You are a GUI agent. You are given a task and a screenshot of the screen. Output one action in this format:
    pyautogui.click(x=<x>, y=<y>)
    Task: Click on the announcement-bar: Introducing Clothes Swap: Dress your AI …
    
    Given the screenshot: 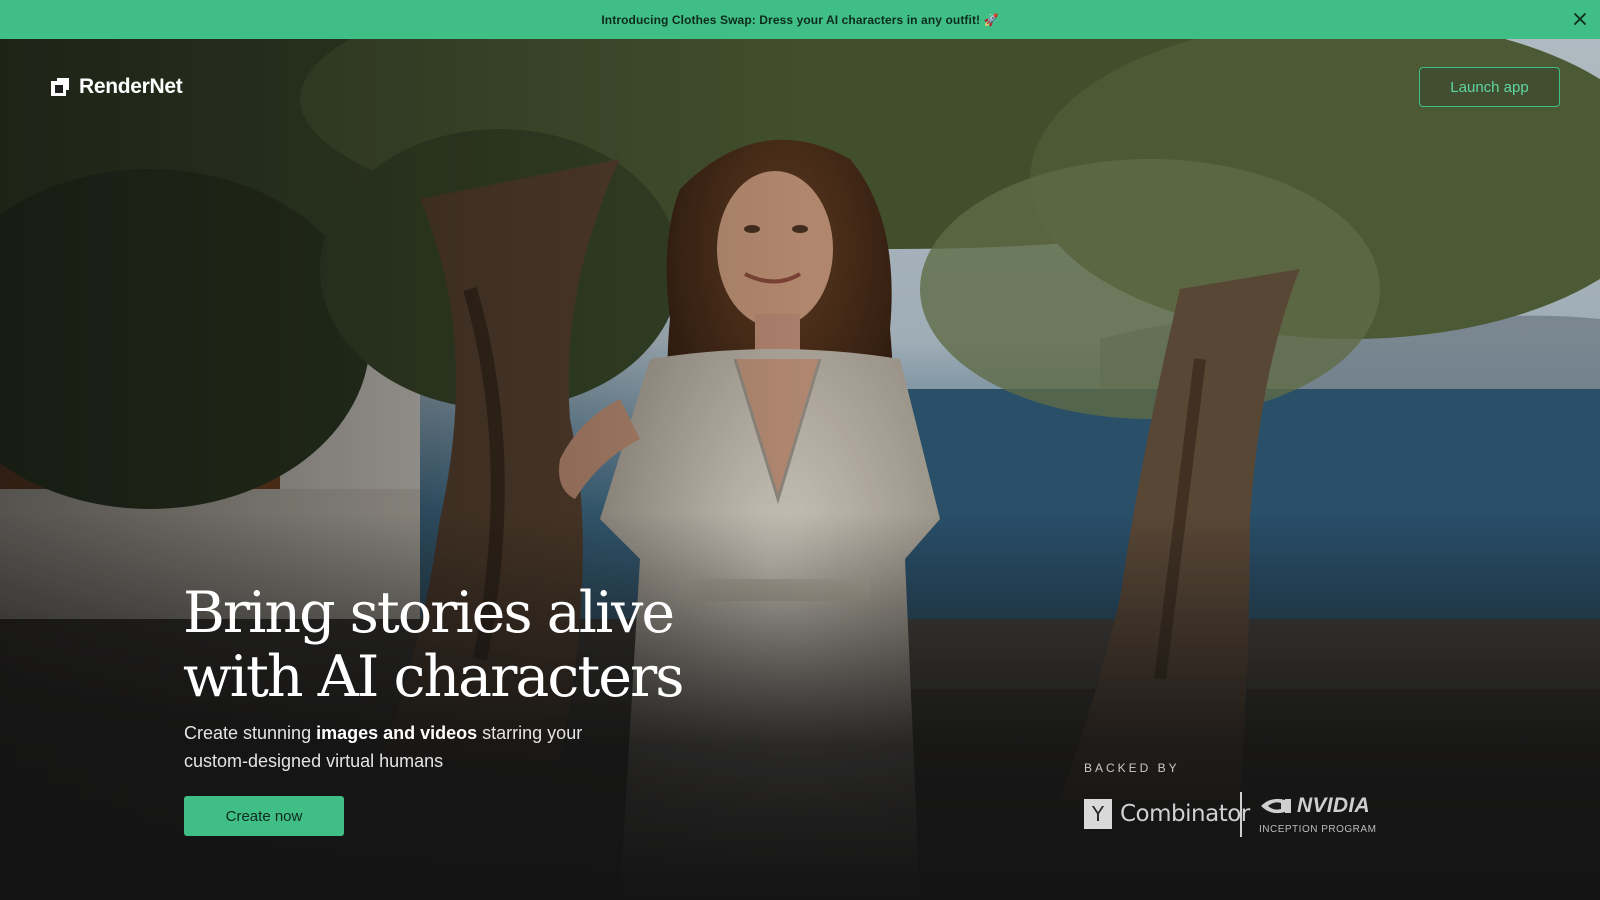 What is the action you would take?
    pyautogui.click(x=800, y=19)
    